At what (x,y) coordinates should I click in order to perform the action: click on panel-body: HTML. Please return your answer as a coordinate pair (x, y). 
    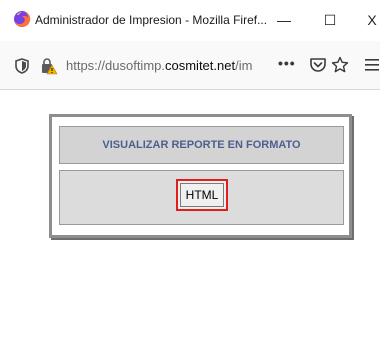
    Looking at the image, I should click on (201, 197).